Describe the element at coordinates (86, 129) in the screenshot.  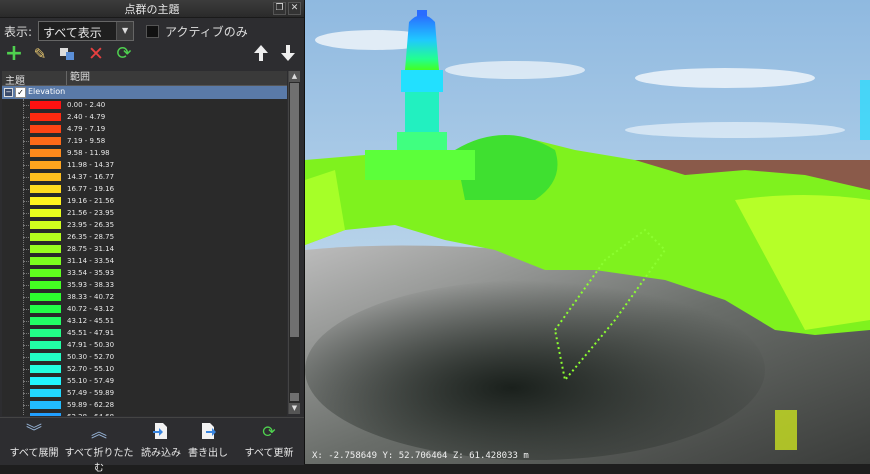
I see `range-label: 4.79 - 7.19` at that location.